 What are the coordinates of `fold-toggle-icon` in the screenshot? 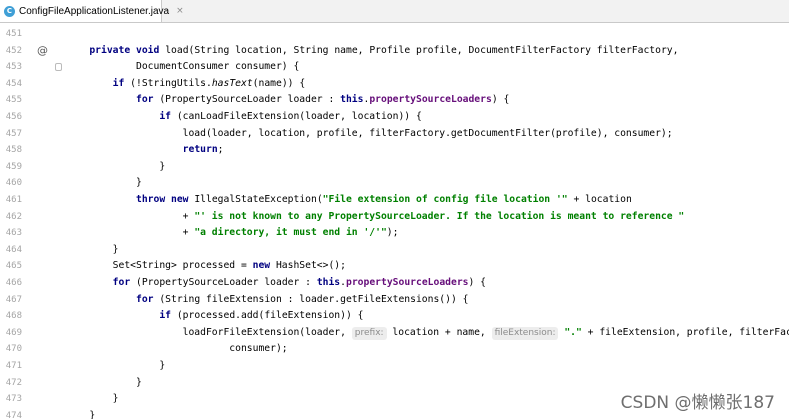 It's located at (58, 67).